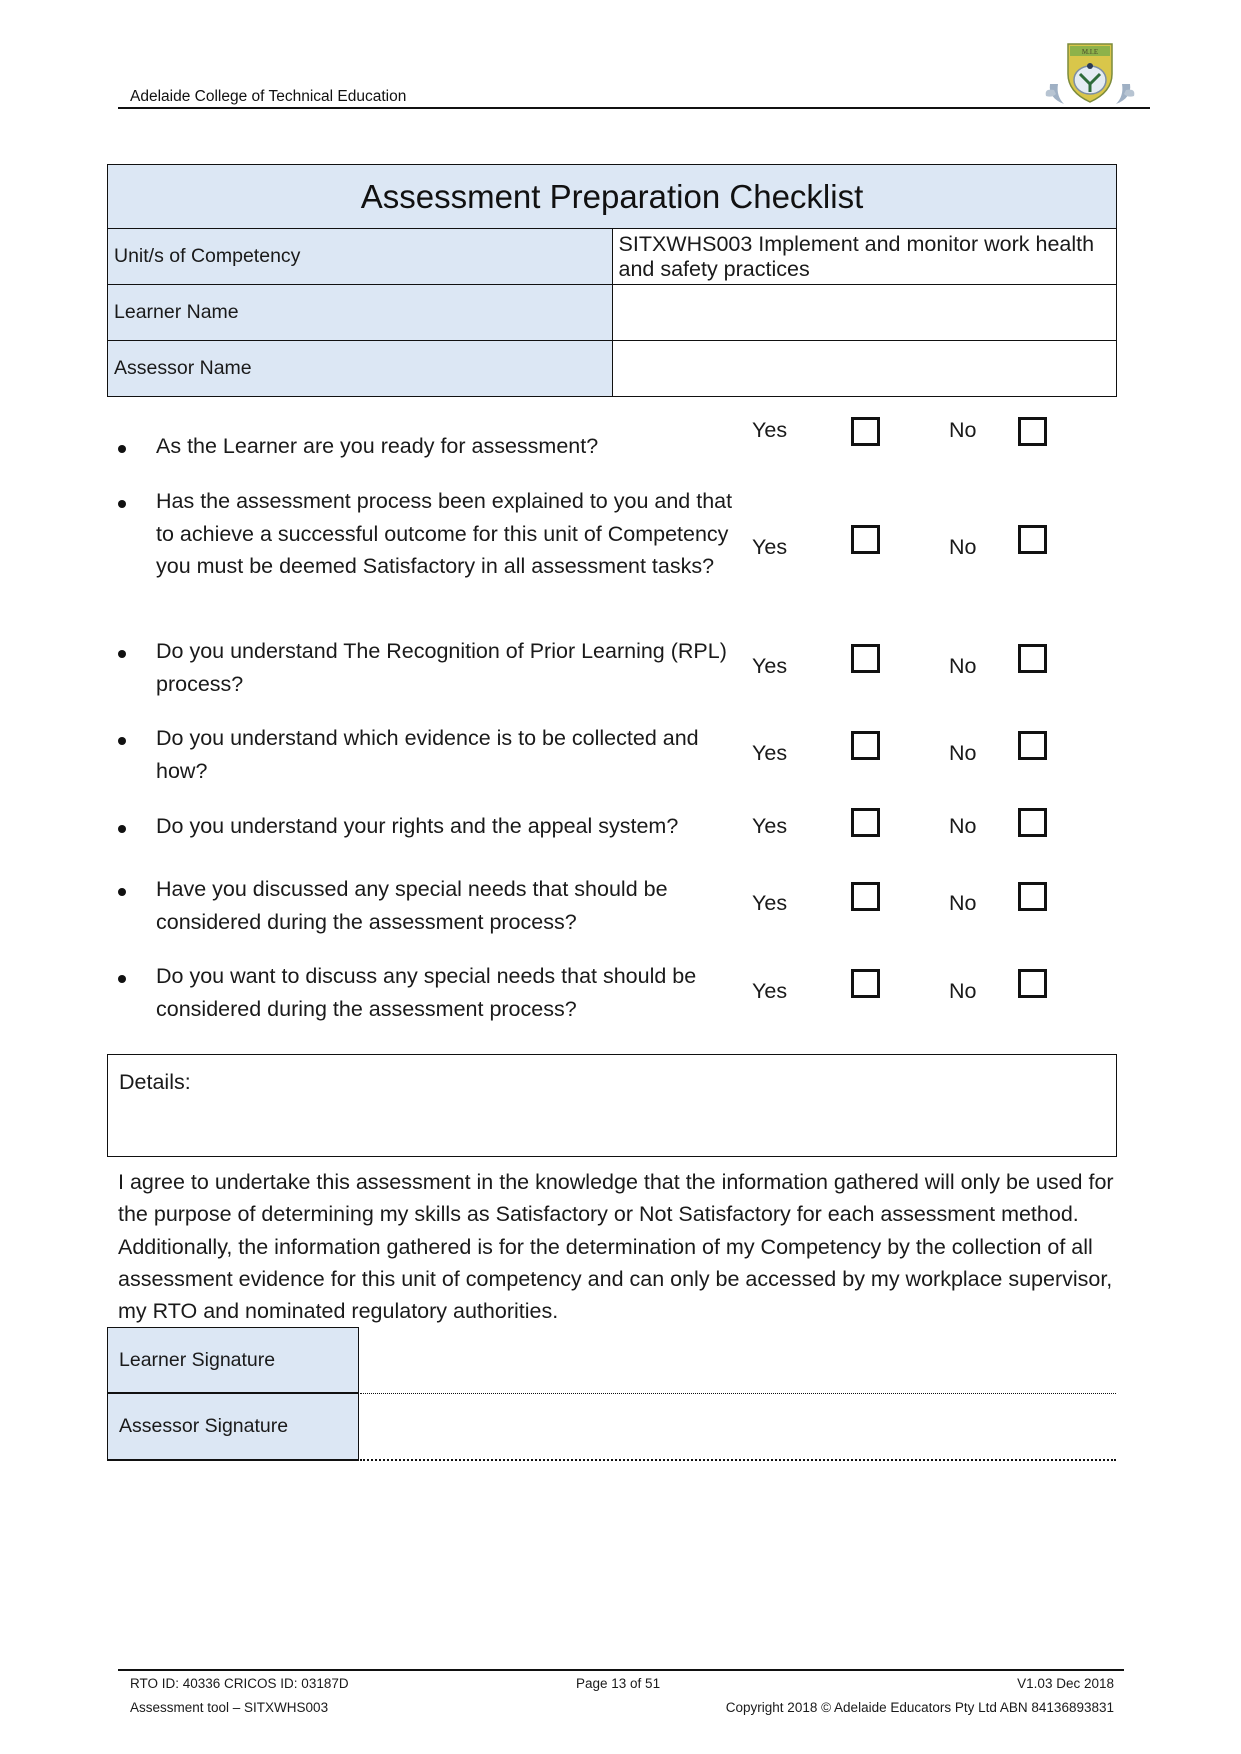  I want to click on learner-signature-line, so click(738, 1393).